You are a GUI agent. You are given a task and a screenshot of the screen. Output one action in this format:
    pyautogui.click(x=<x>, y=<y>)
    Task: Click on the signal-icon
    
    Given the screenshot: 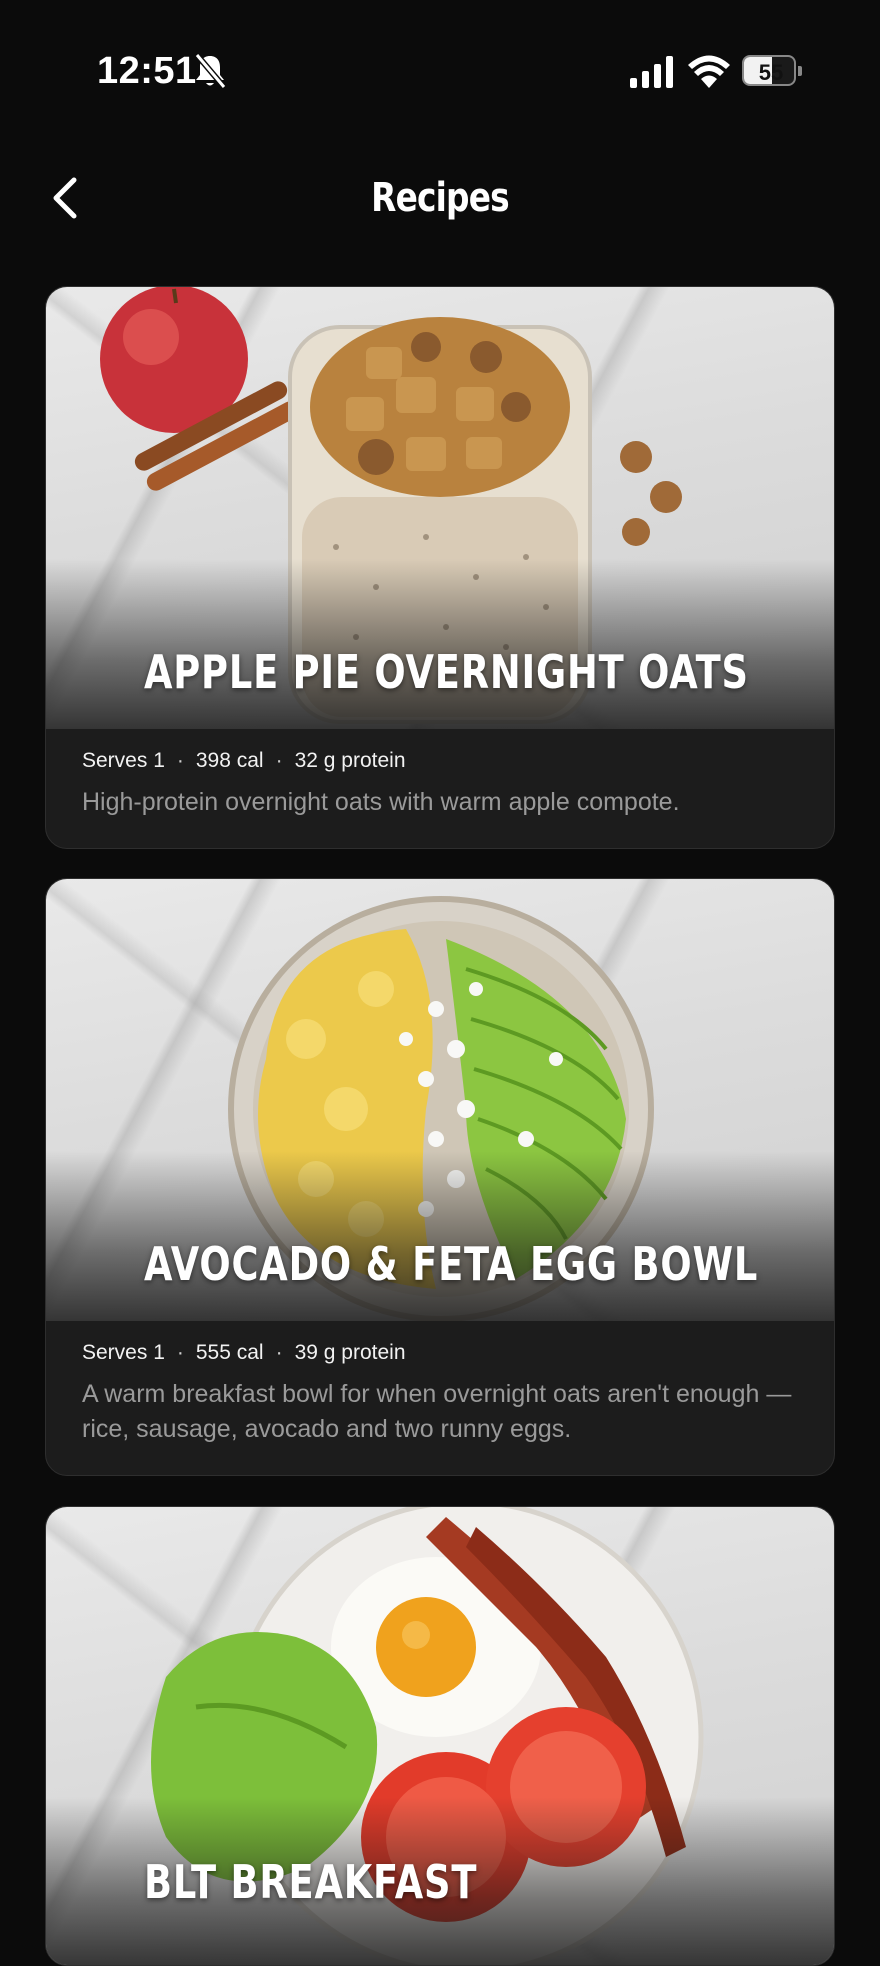 What is the action you would take?
    pyautogui.click(x=651, y=72)
    